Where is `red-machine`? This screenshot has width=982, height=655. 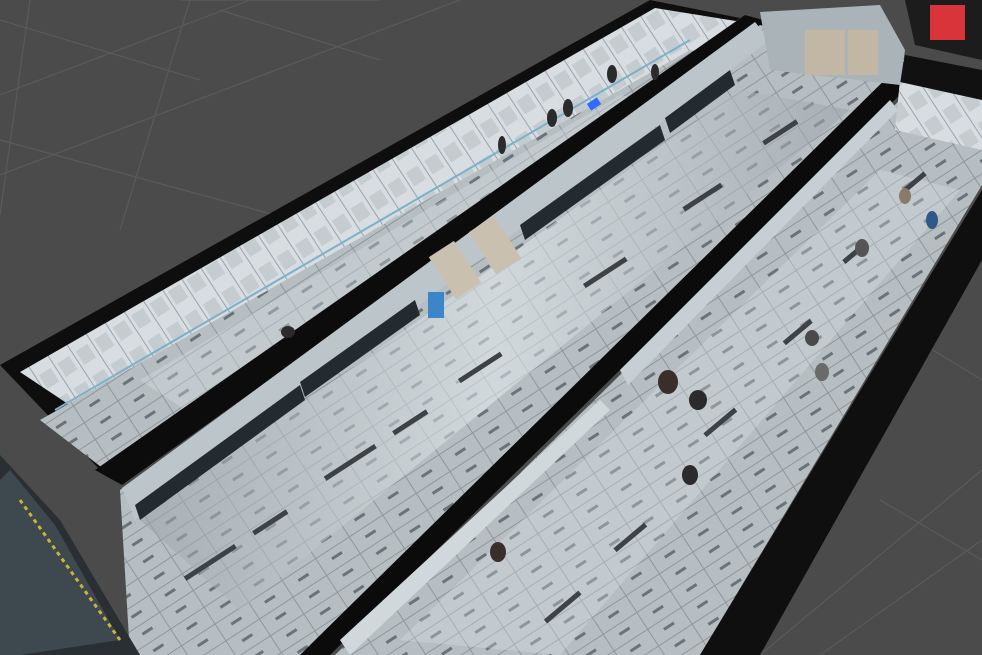 red-machine is located at coordinates (947, 22).